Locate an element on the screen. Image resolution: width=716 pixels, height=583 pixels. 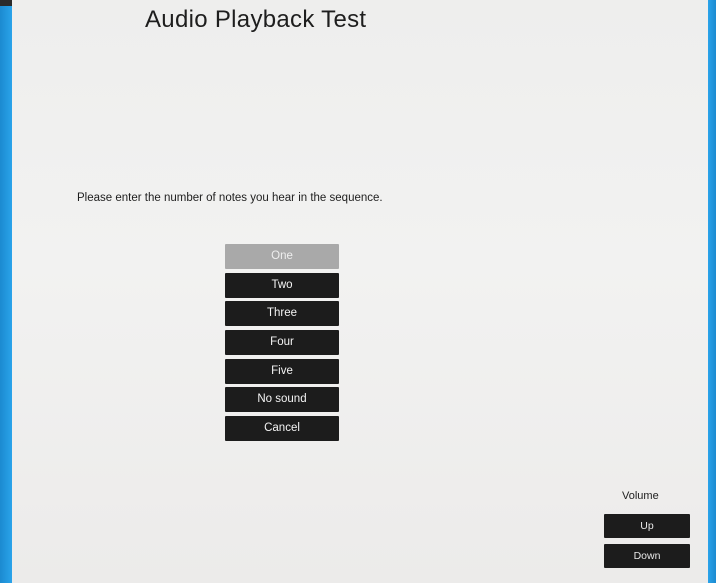
choice-four-button: Four is located at coordinates (282, 343).